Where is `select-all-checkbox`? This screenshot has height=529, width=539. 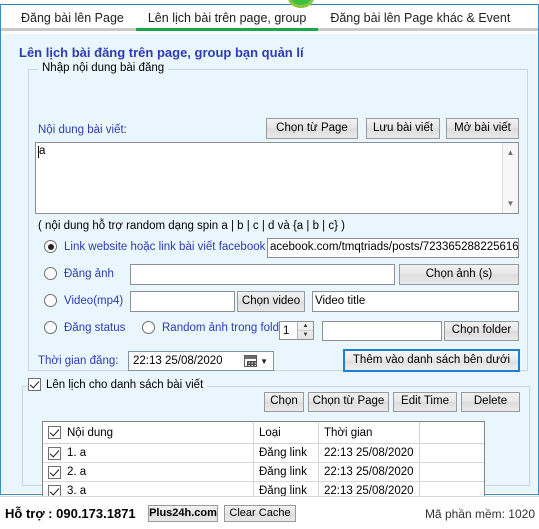
select-all-checkbox is located at coordinates (54, 432).